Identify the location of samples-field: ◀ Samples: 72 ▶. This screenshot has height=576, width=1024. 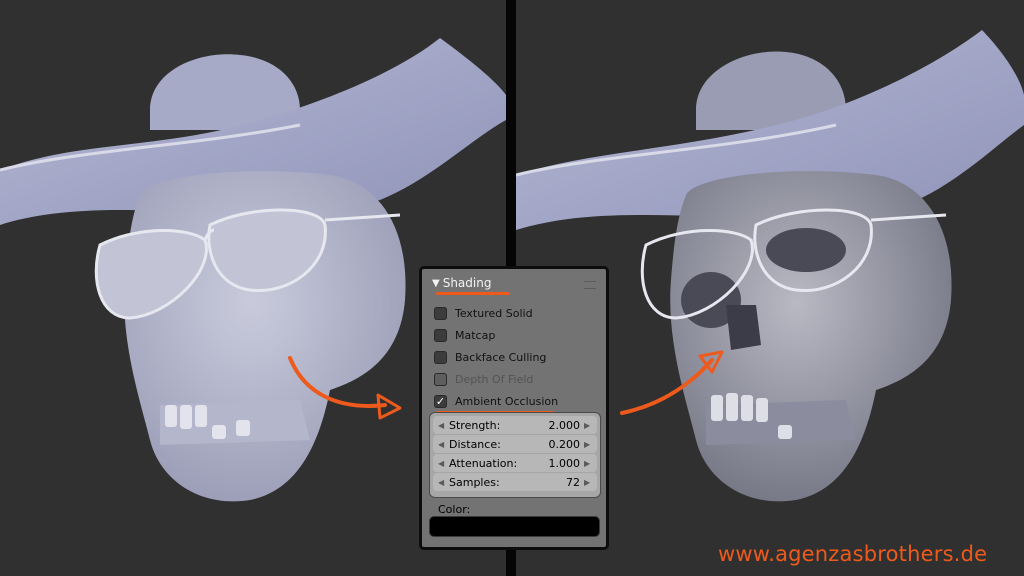
(515, 482).